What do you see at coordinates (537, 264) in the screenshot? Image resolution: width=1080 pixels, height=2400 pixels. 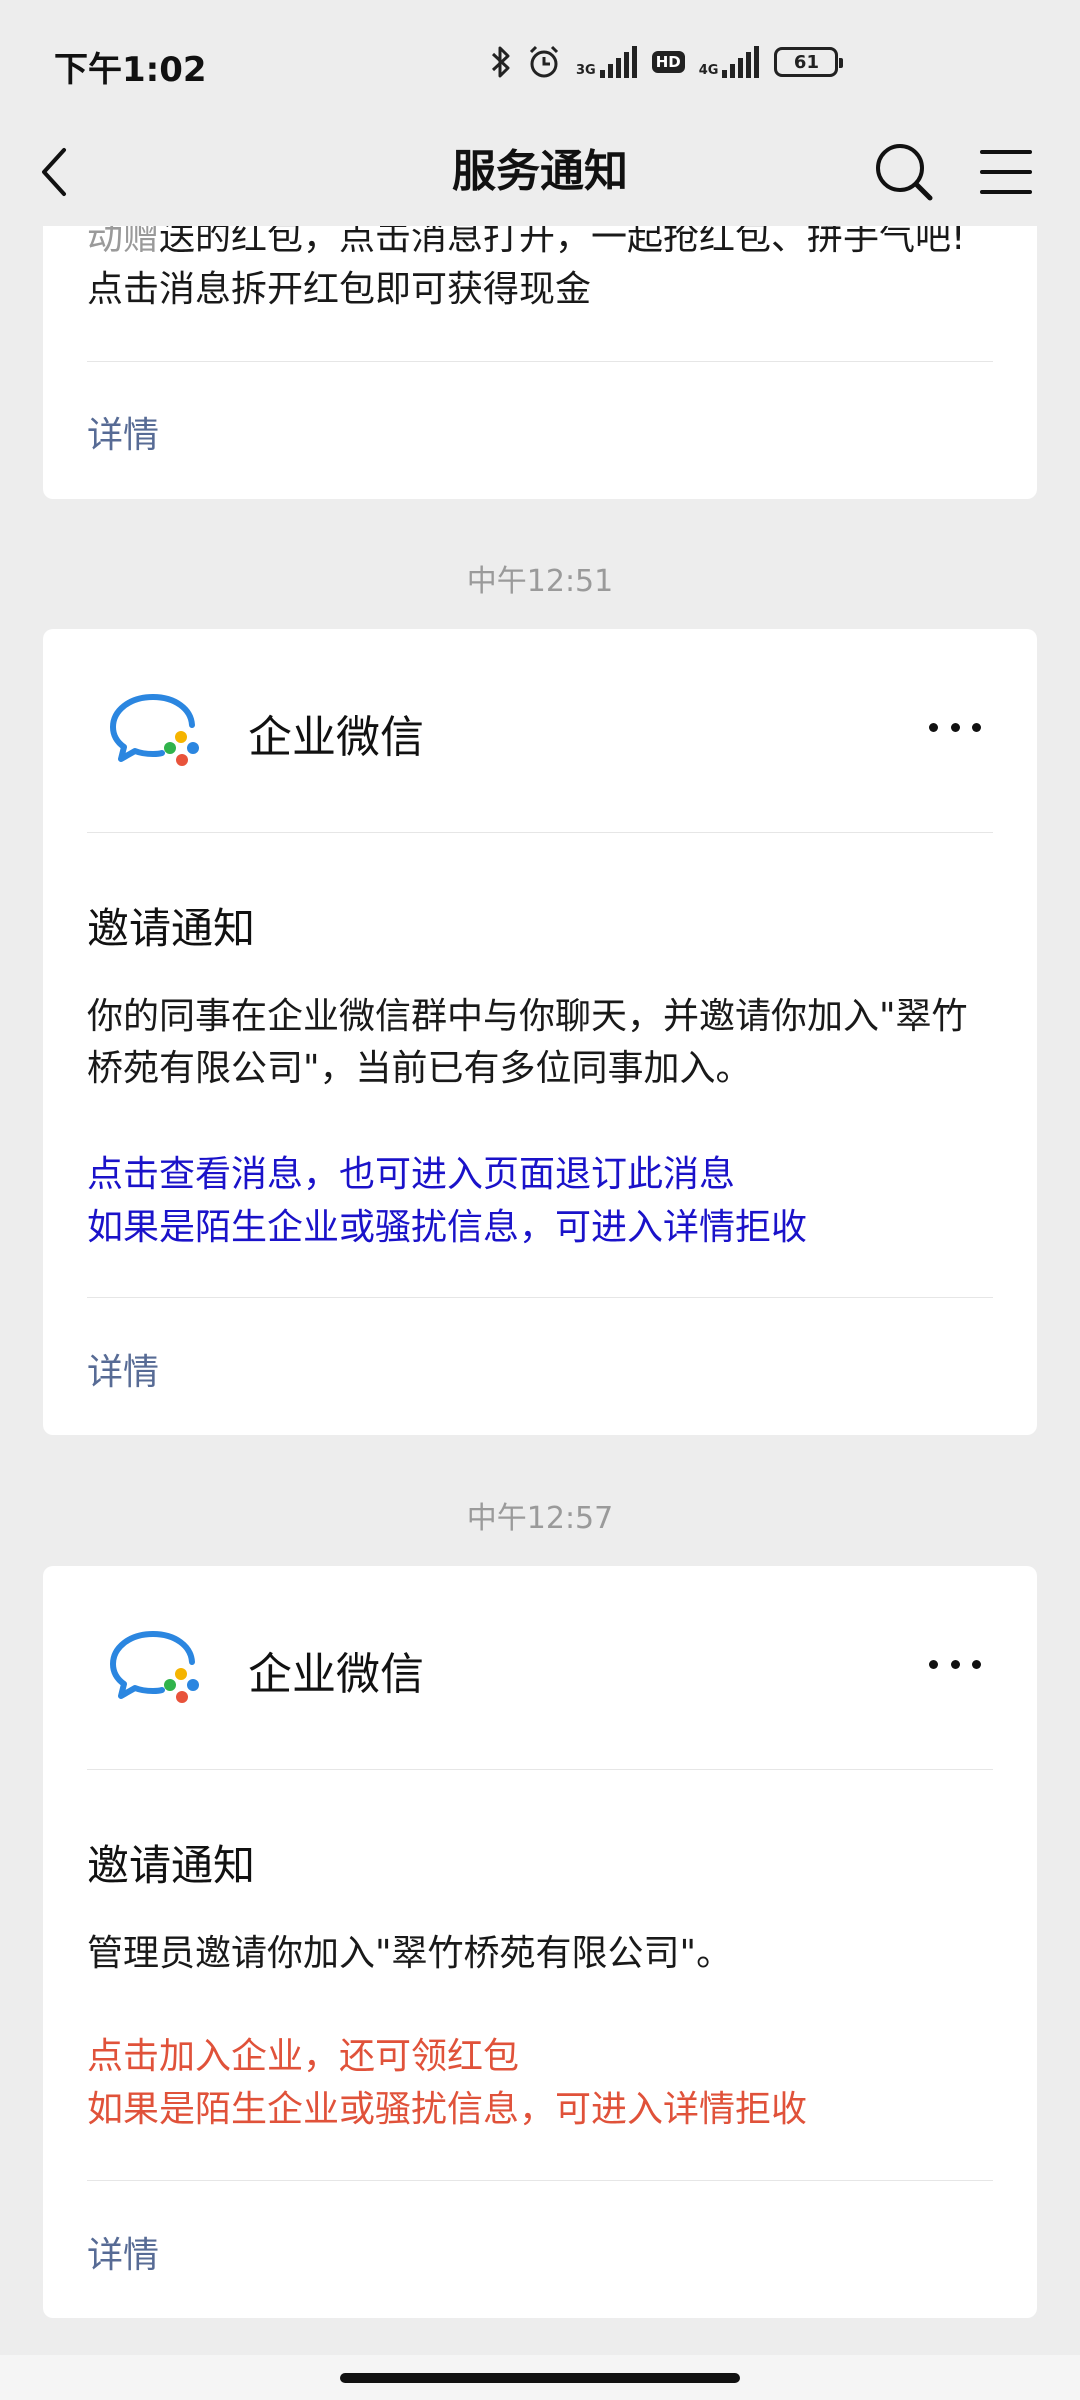 I see `message-body: 动赠送的红包，点击消息打开，一起抢红包、拼手气吧! 点击消息拆开红包即可获得现金` at bounding box center [537, 264].